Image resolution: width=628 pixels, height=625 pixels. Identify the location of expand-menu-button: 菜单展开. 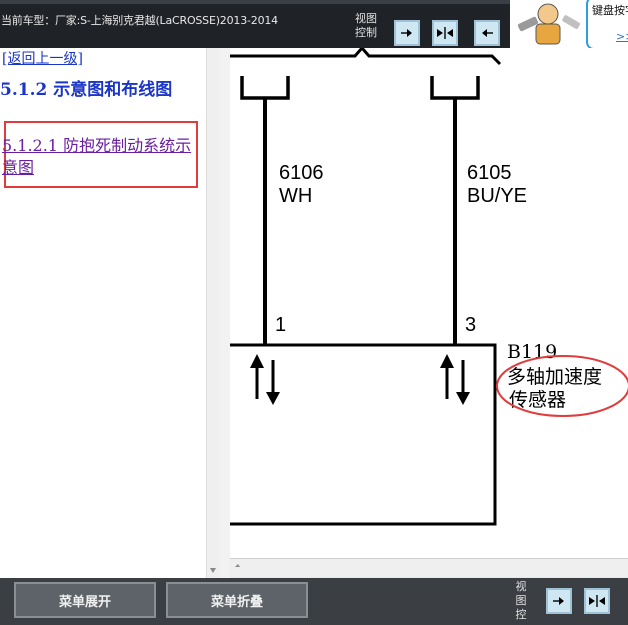
(85, 600).